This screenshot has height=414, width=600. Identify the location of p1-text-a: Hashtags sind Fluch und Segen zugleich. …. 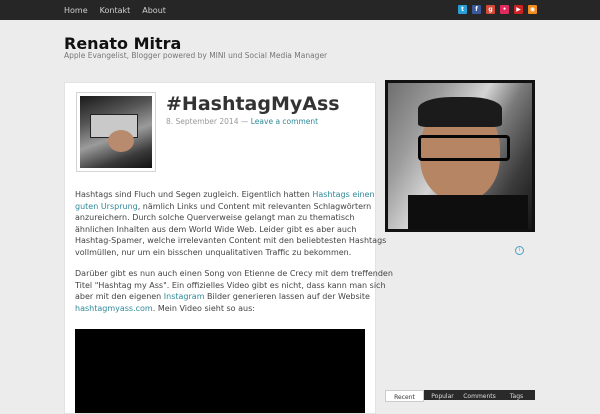
(194, 194).